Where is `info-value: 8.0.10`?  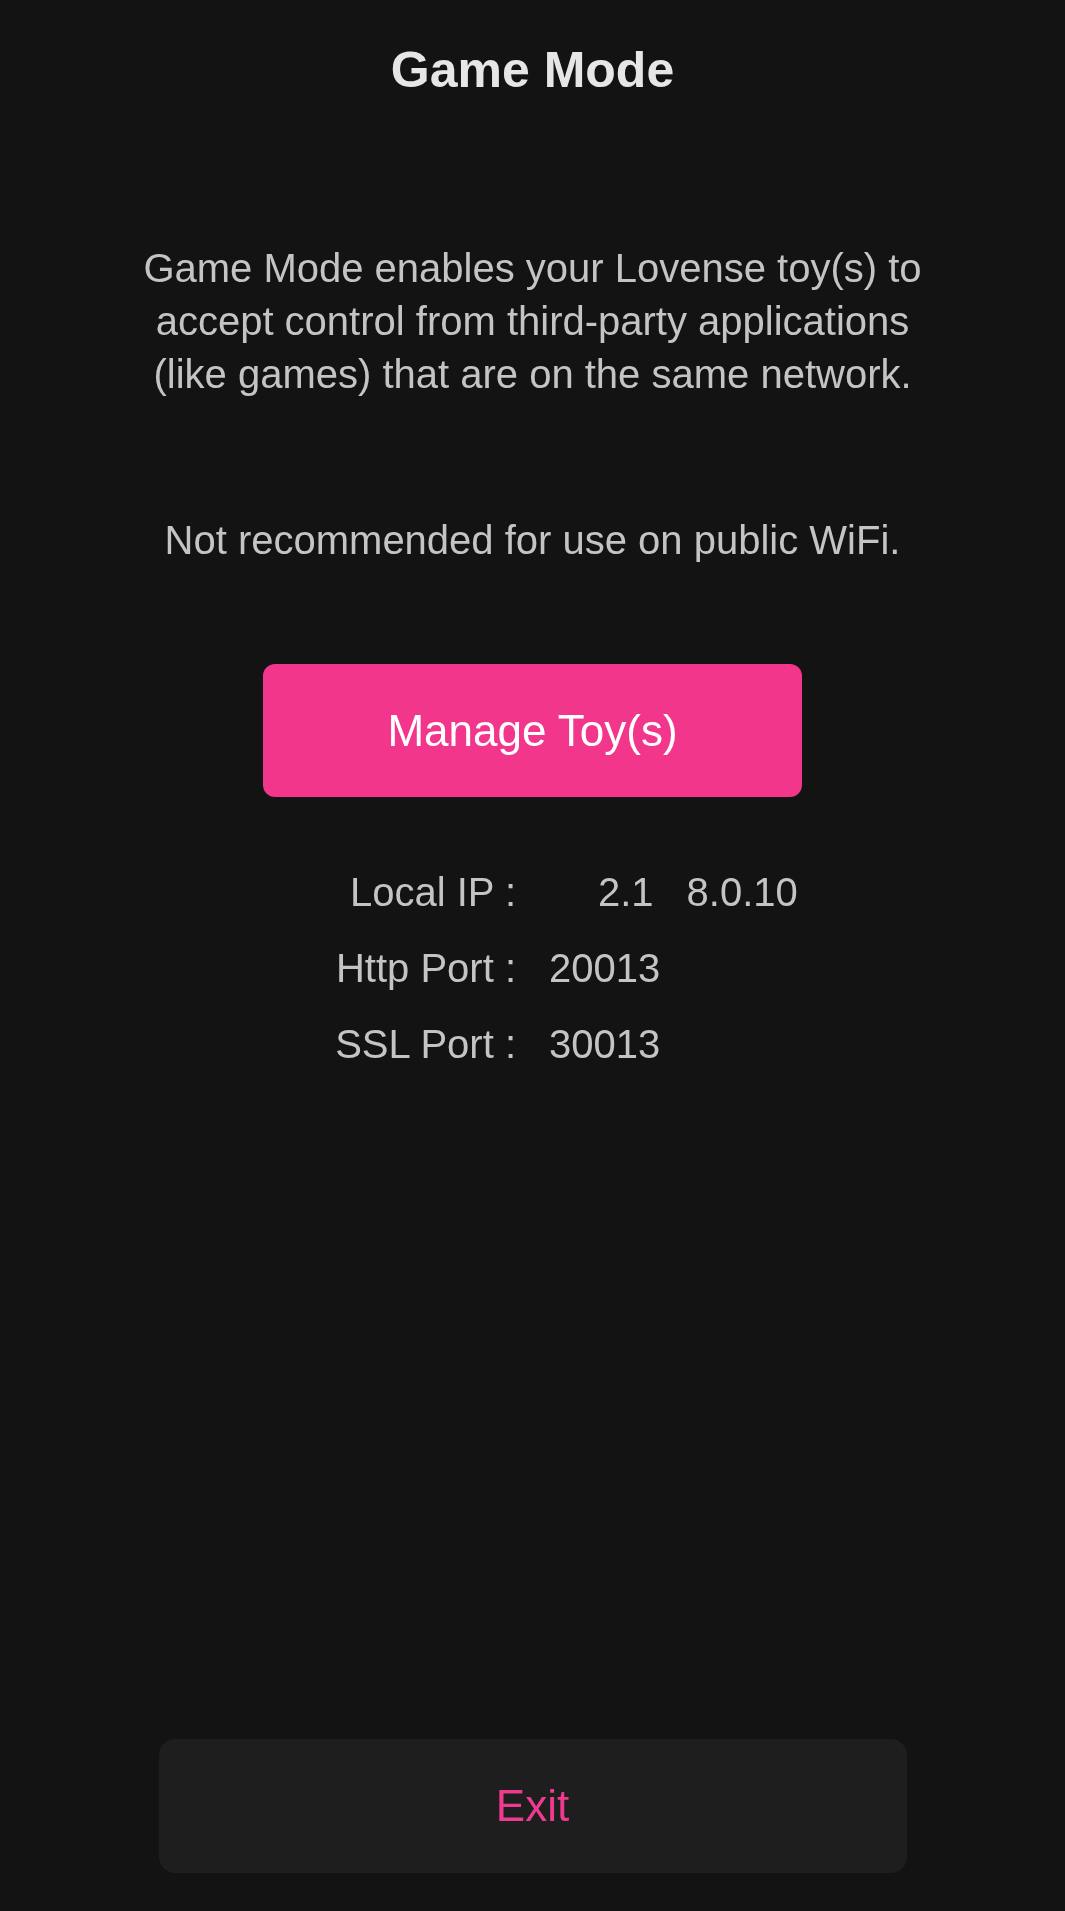
info-value: 8.0.10 is located at coordinates (742, 892).